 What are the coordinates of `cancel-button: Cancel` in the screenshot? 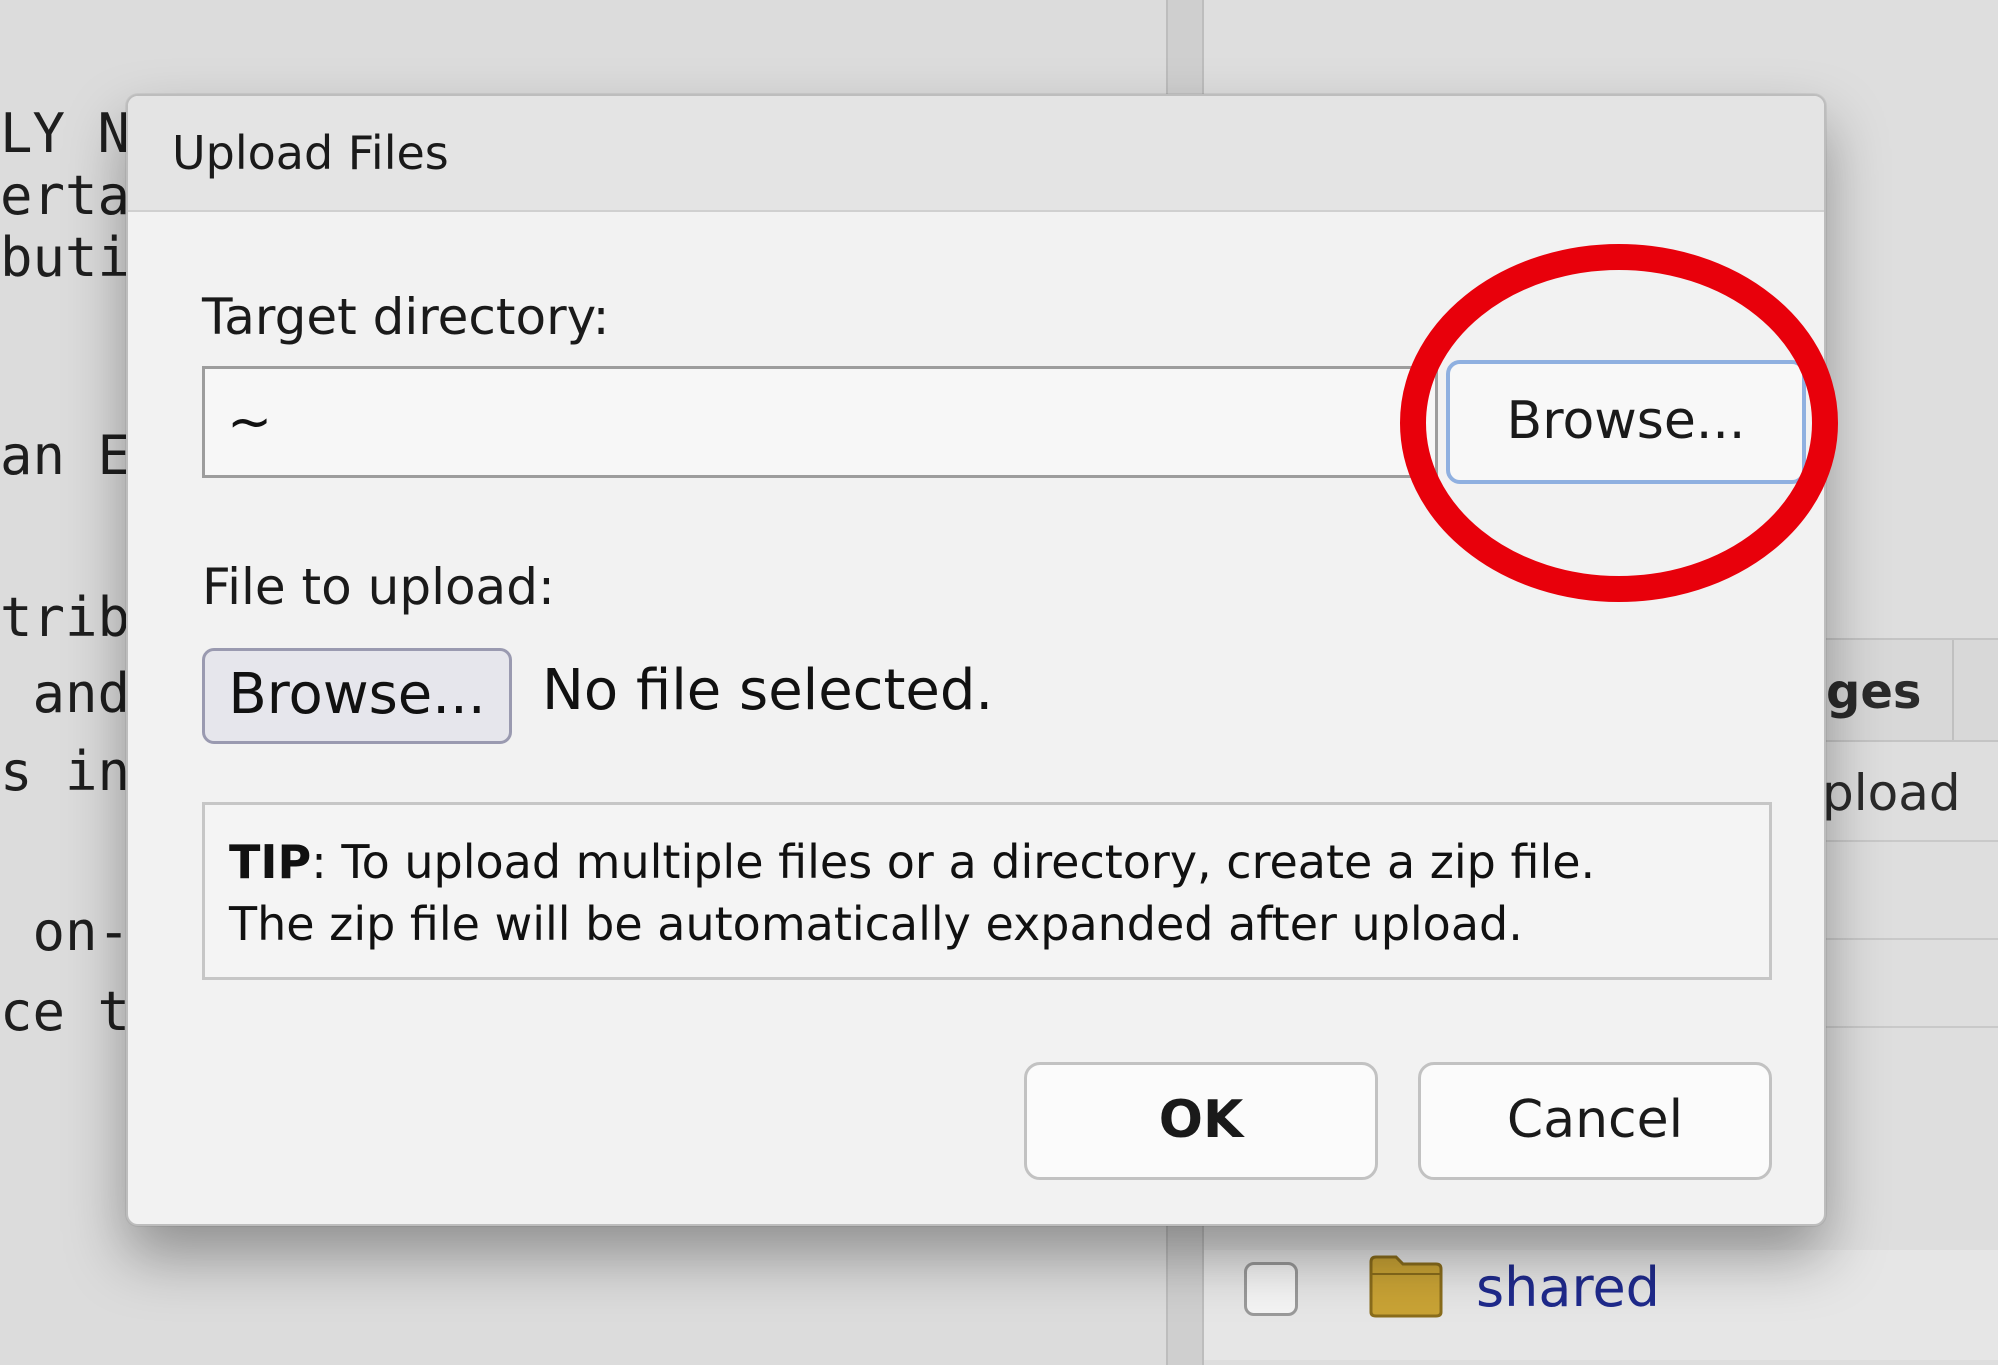 It's located at (1595, 1121).